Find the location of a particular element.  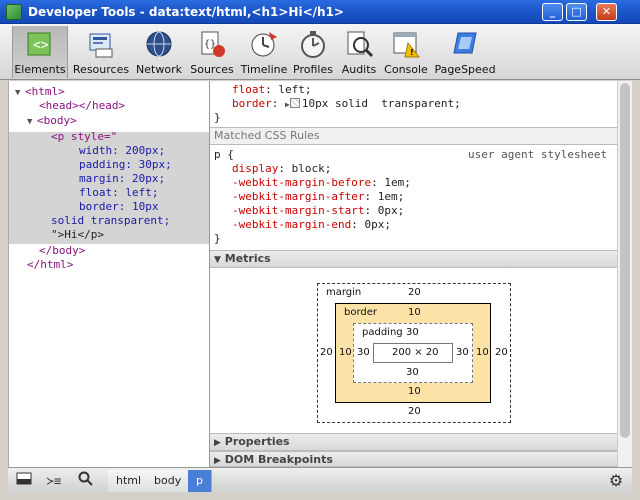

inline-style-rule: border: ▶ 10px solid transparent; is located at coordinates (346, 103).